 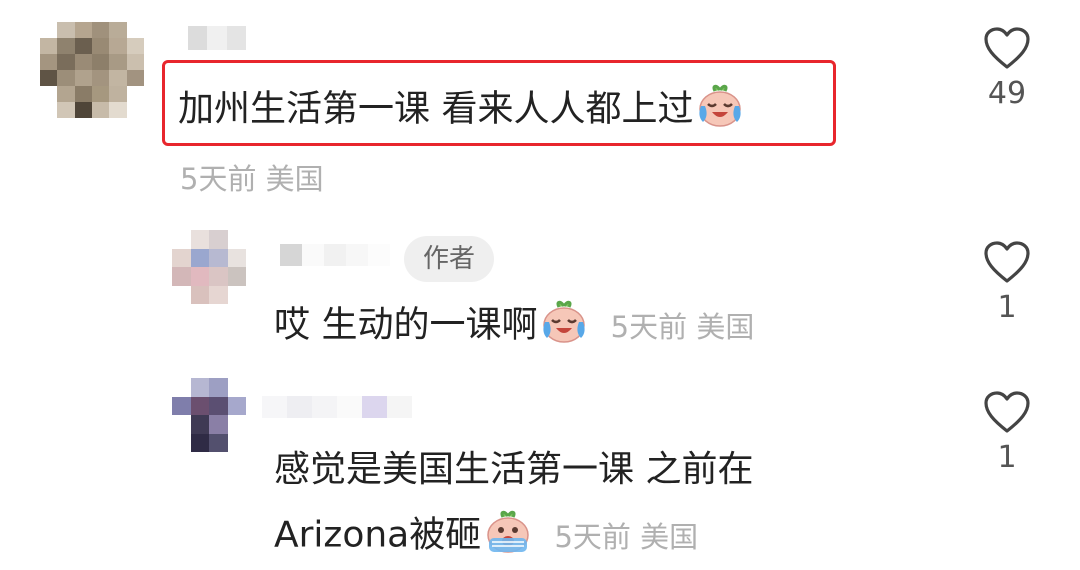 I want to click on comment-text: 加州生活第一课 看来人人都上过, so click(x=461, y=110).